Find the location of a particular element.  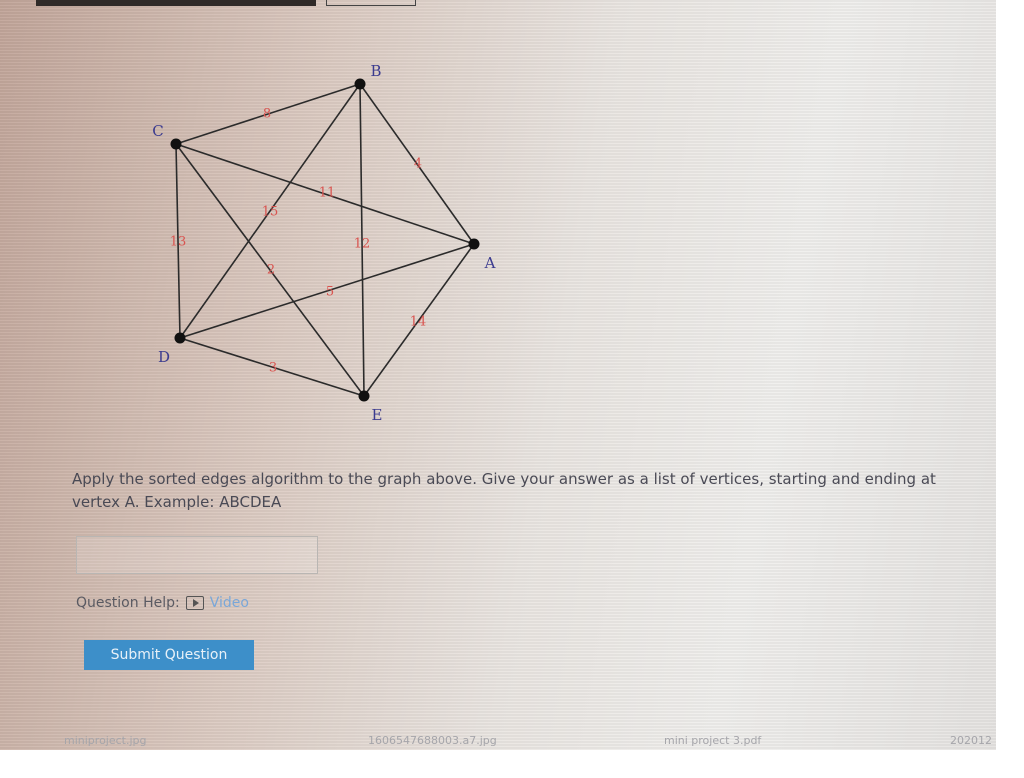

vertex-label-c: C is located at coordinates (157, 131).